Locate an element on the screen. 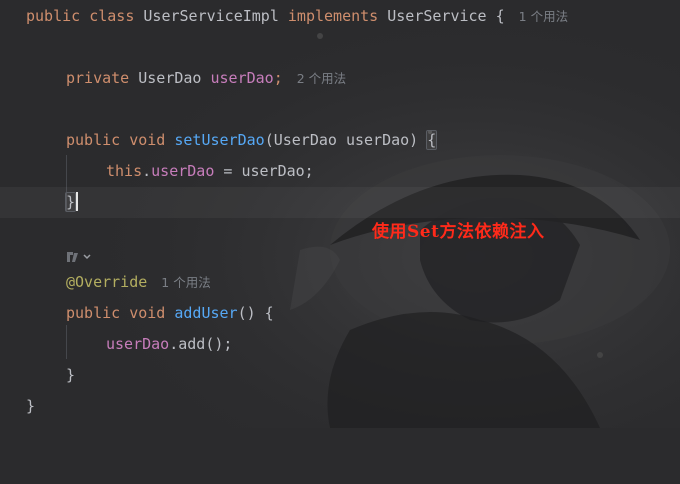 This screenshot has width=680, height=484. parameters: (UserDao userDao) is located at coordinates (346, 140).